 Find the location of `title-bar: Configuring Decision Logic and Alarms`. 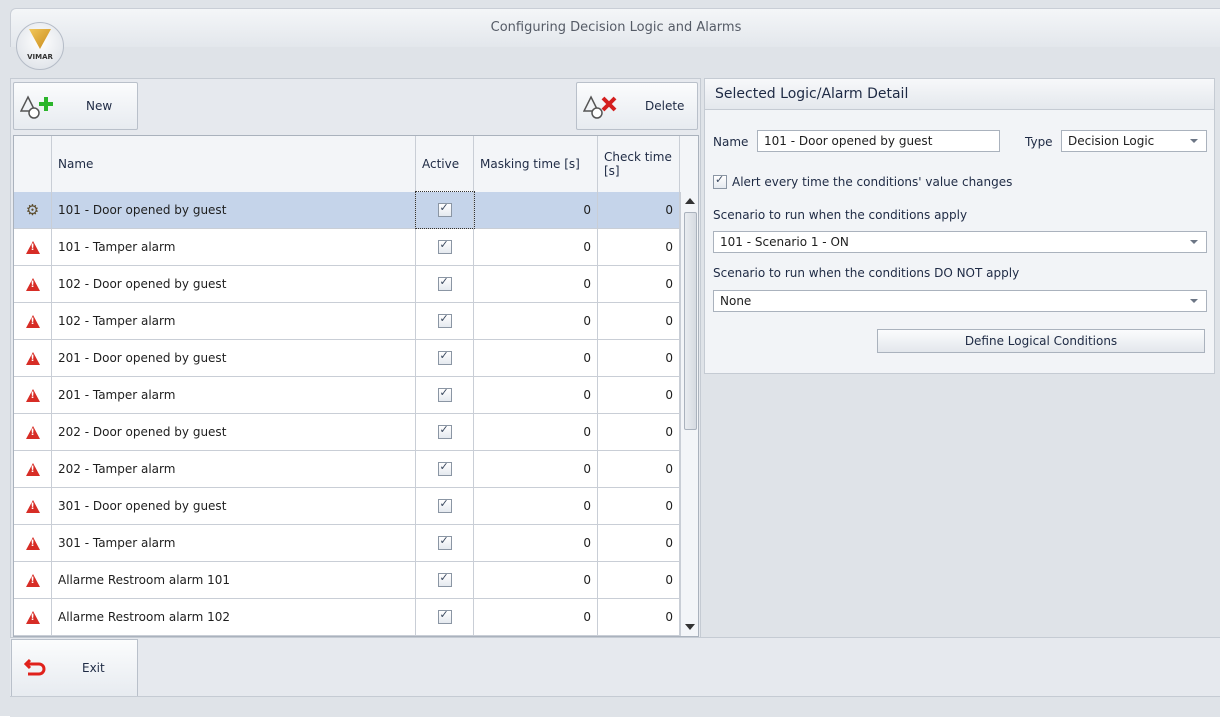

title-bar: Configuring Decision Logic and Alarms is located at coordinates (615, 27).